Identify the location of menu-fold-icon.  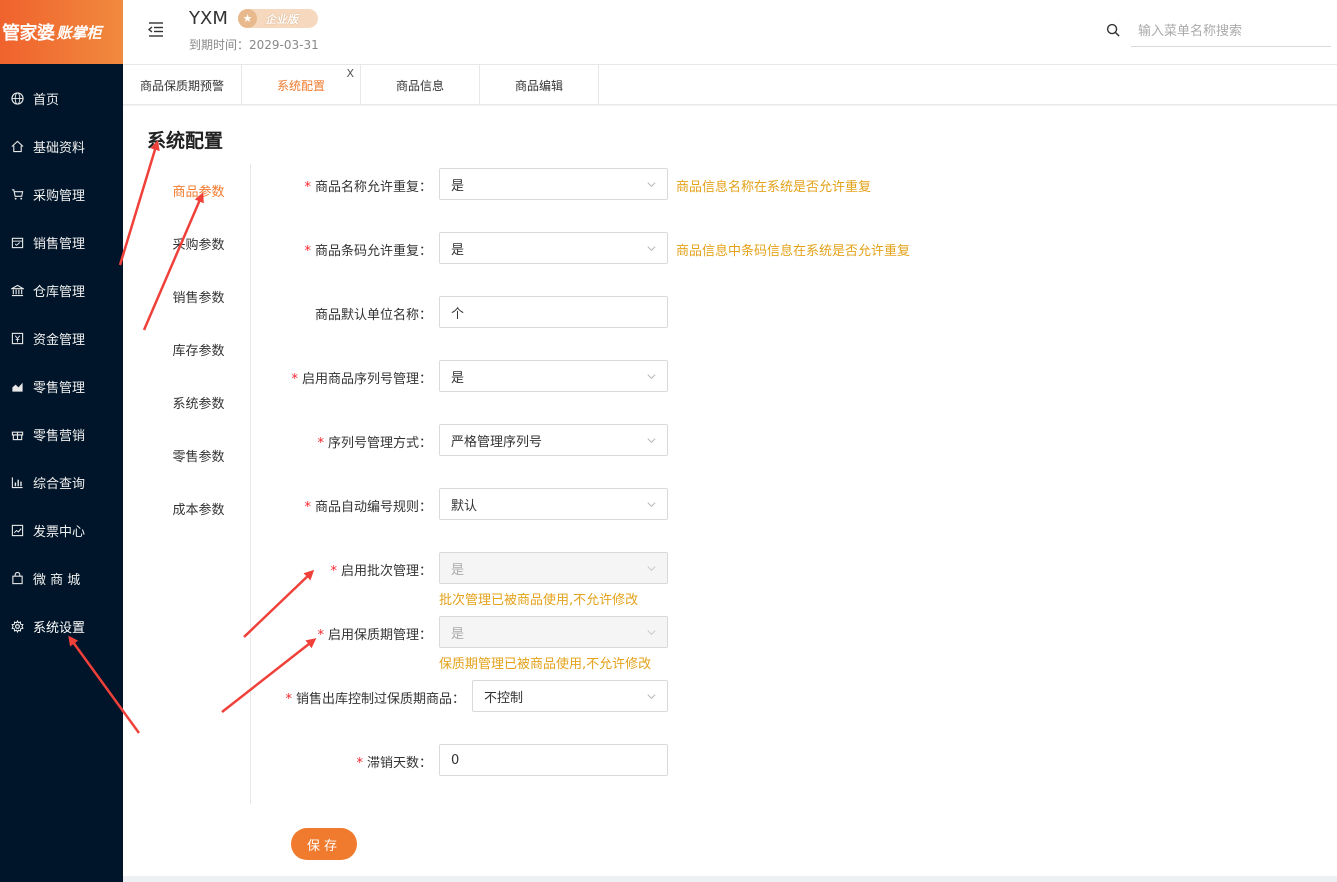
(156, 29).